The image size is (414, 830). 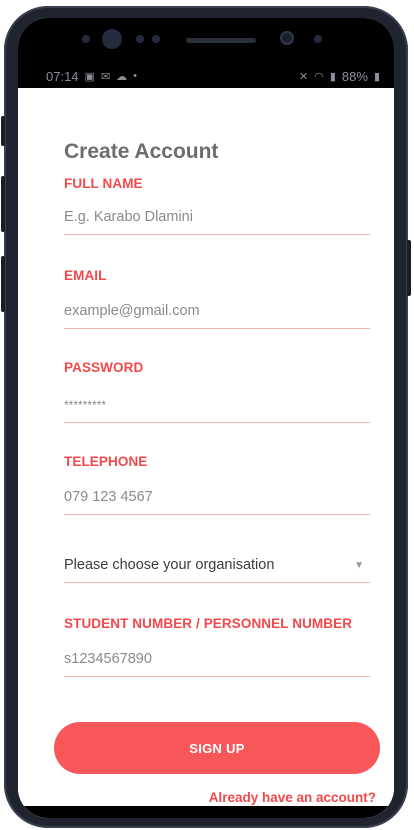 I want to click on email-label: EMAIL, so click(x=85, y=275).